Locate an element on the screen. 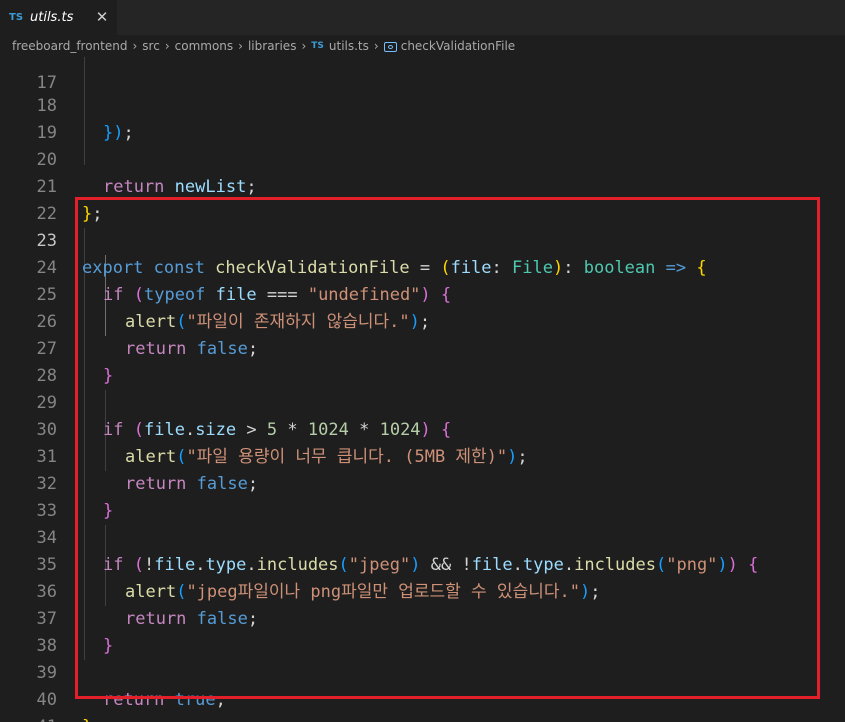  breadcrumb-item-commons: commons is located at coordinates (204, 46).